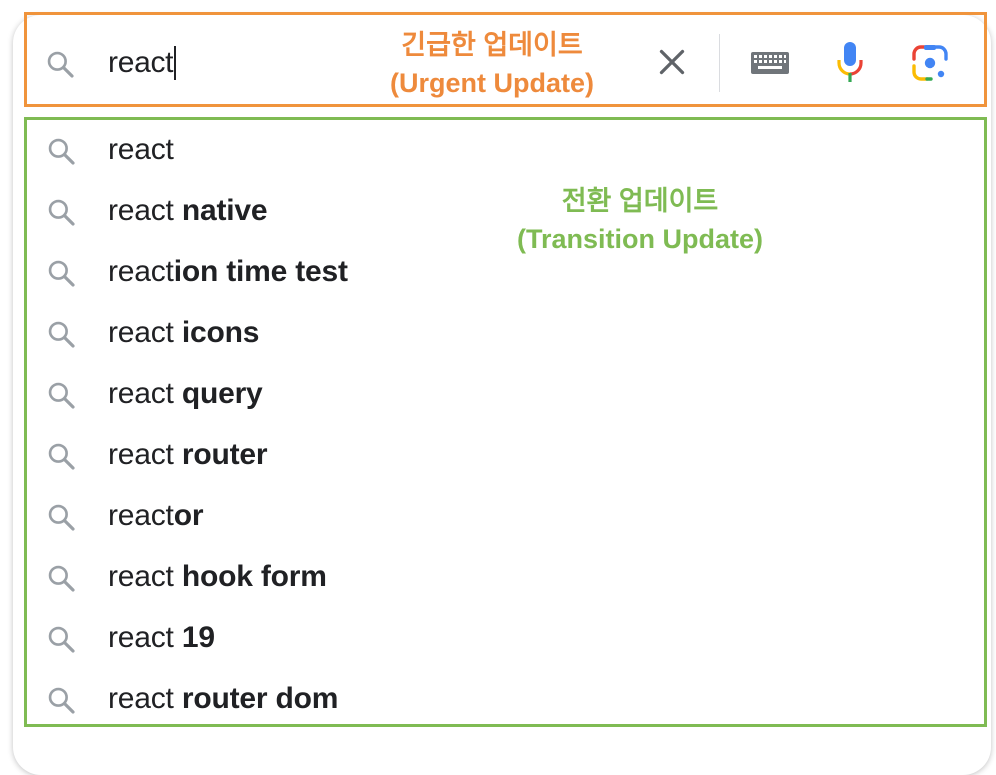 This screenshot has height=775, width=996. Describe the element at coordinates (216, 332) in the screenshot. I see `suggestion-suffix: icons` at that location.